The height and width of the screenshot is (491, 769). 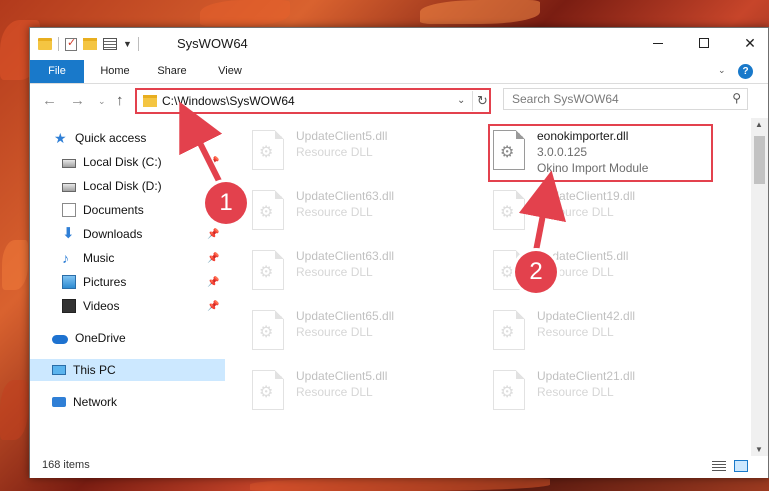 I want to click on pictures-icon, so click(x=69, y=282).